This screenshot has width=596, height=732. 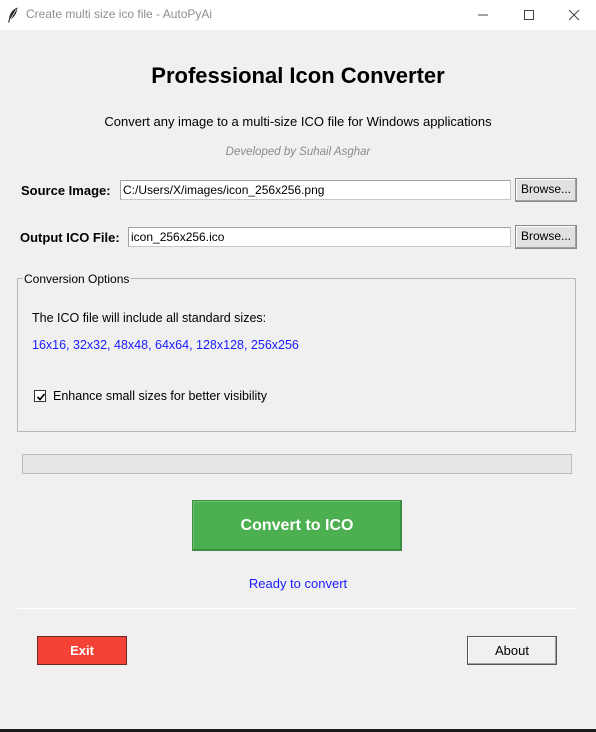 I want to click on output-file-label: Output ICO File:, so click(x=70, y=237).